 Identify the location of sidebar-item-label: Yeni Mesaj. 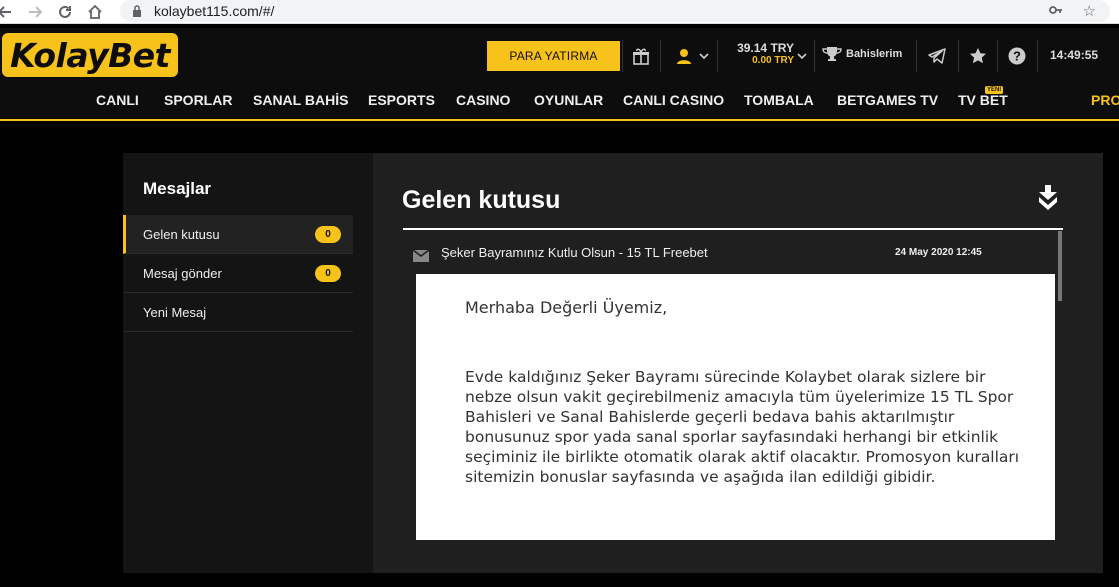
(175, 312).